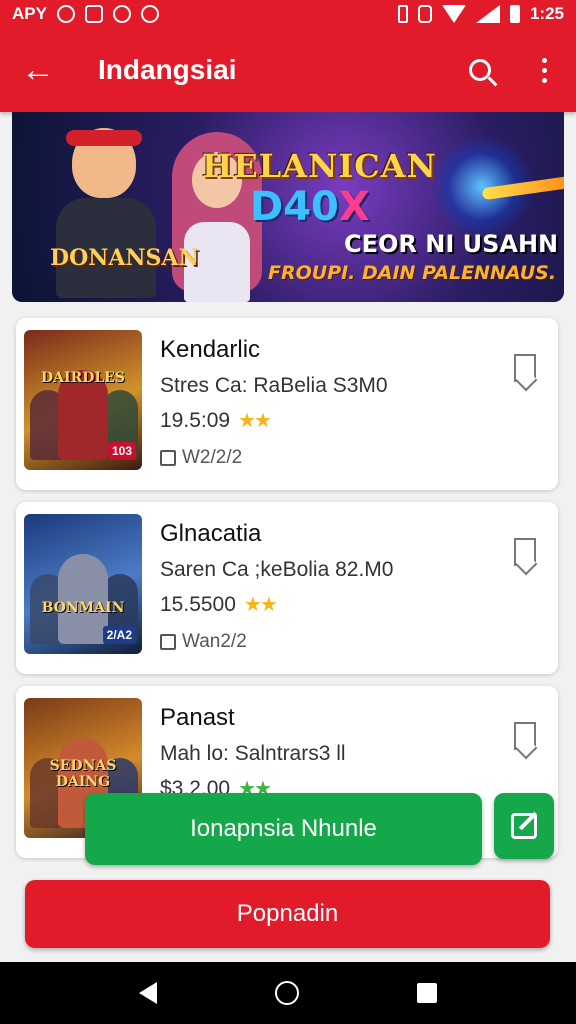  What do you see at coordinates (148, 993) in the screenshot?
I see `nav-back-icon` at bounding box center [148, 993].